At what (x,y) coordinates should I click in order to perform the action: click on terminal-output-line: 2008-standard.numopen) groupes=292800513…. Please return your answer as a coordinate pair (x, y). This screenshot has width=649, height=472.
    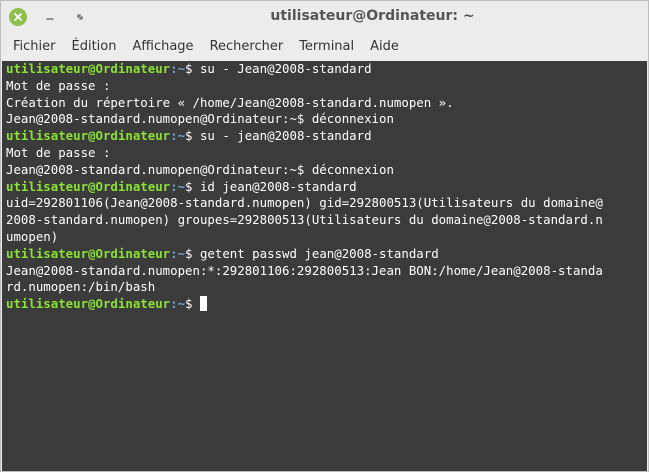
    Looking at the image, I should click on (326, 220).